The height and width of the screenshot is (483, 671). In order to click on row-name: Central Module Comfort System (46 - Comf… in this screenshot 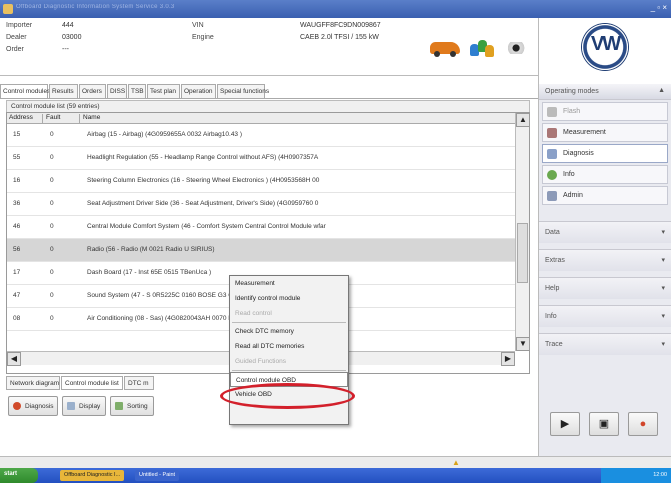, I will do `click(206, 226)`.